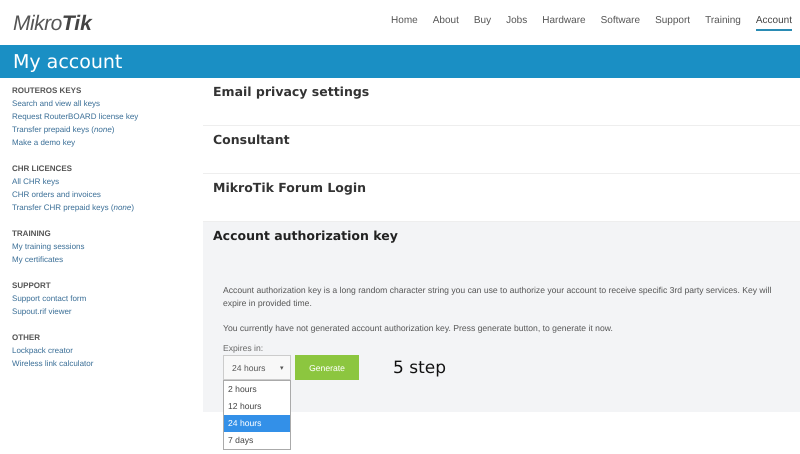  I want to click on sidebar-link: Transfer prepaid keys (none), so click(107, 129).